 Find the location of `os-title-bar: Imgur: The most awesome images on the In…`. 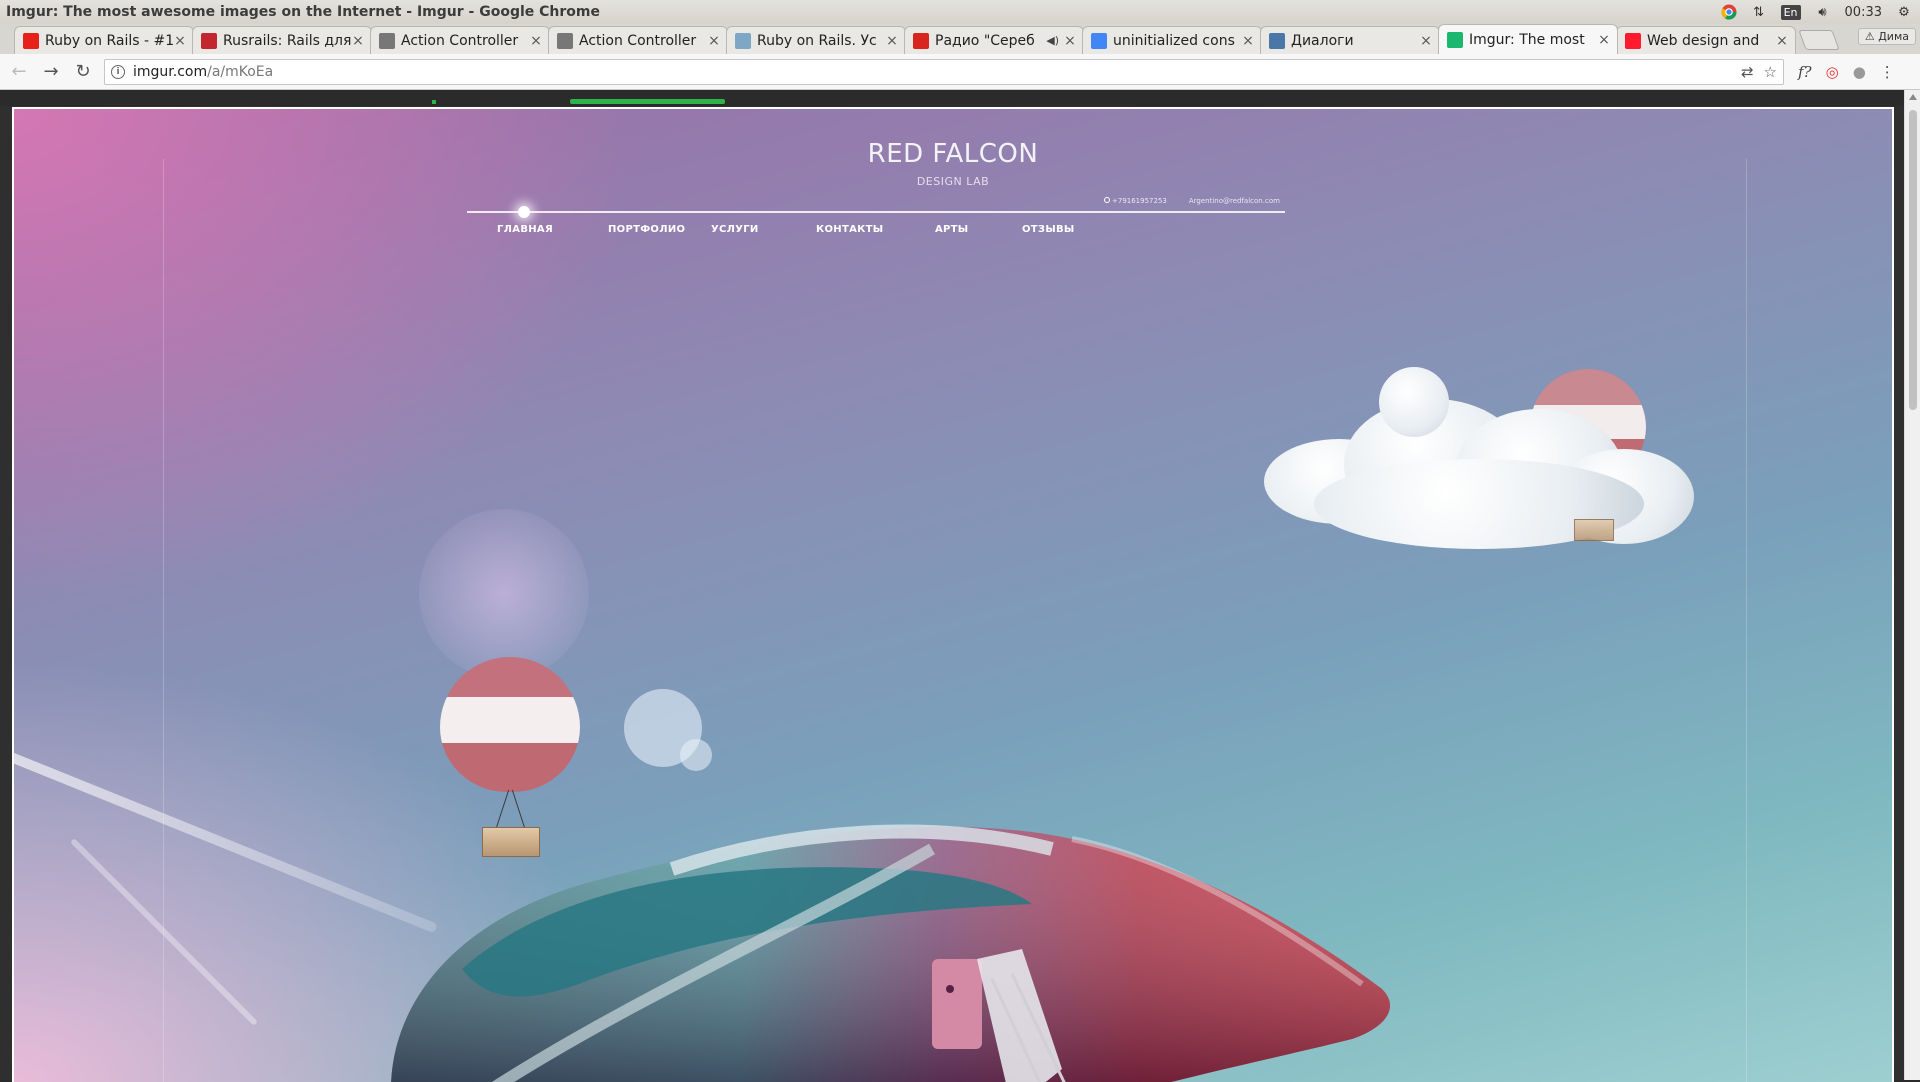

os-title-bar: Imgur: The most awesome images on the In… is located at coordinates (960, 12).